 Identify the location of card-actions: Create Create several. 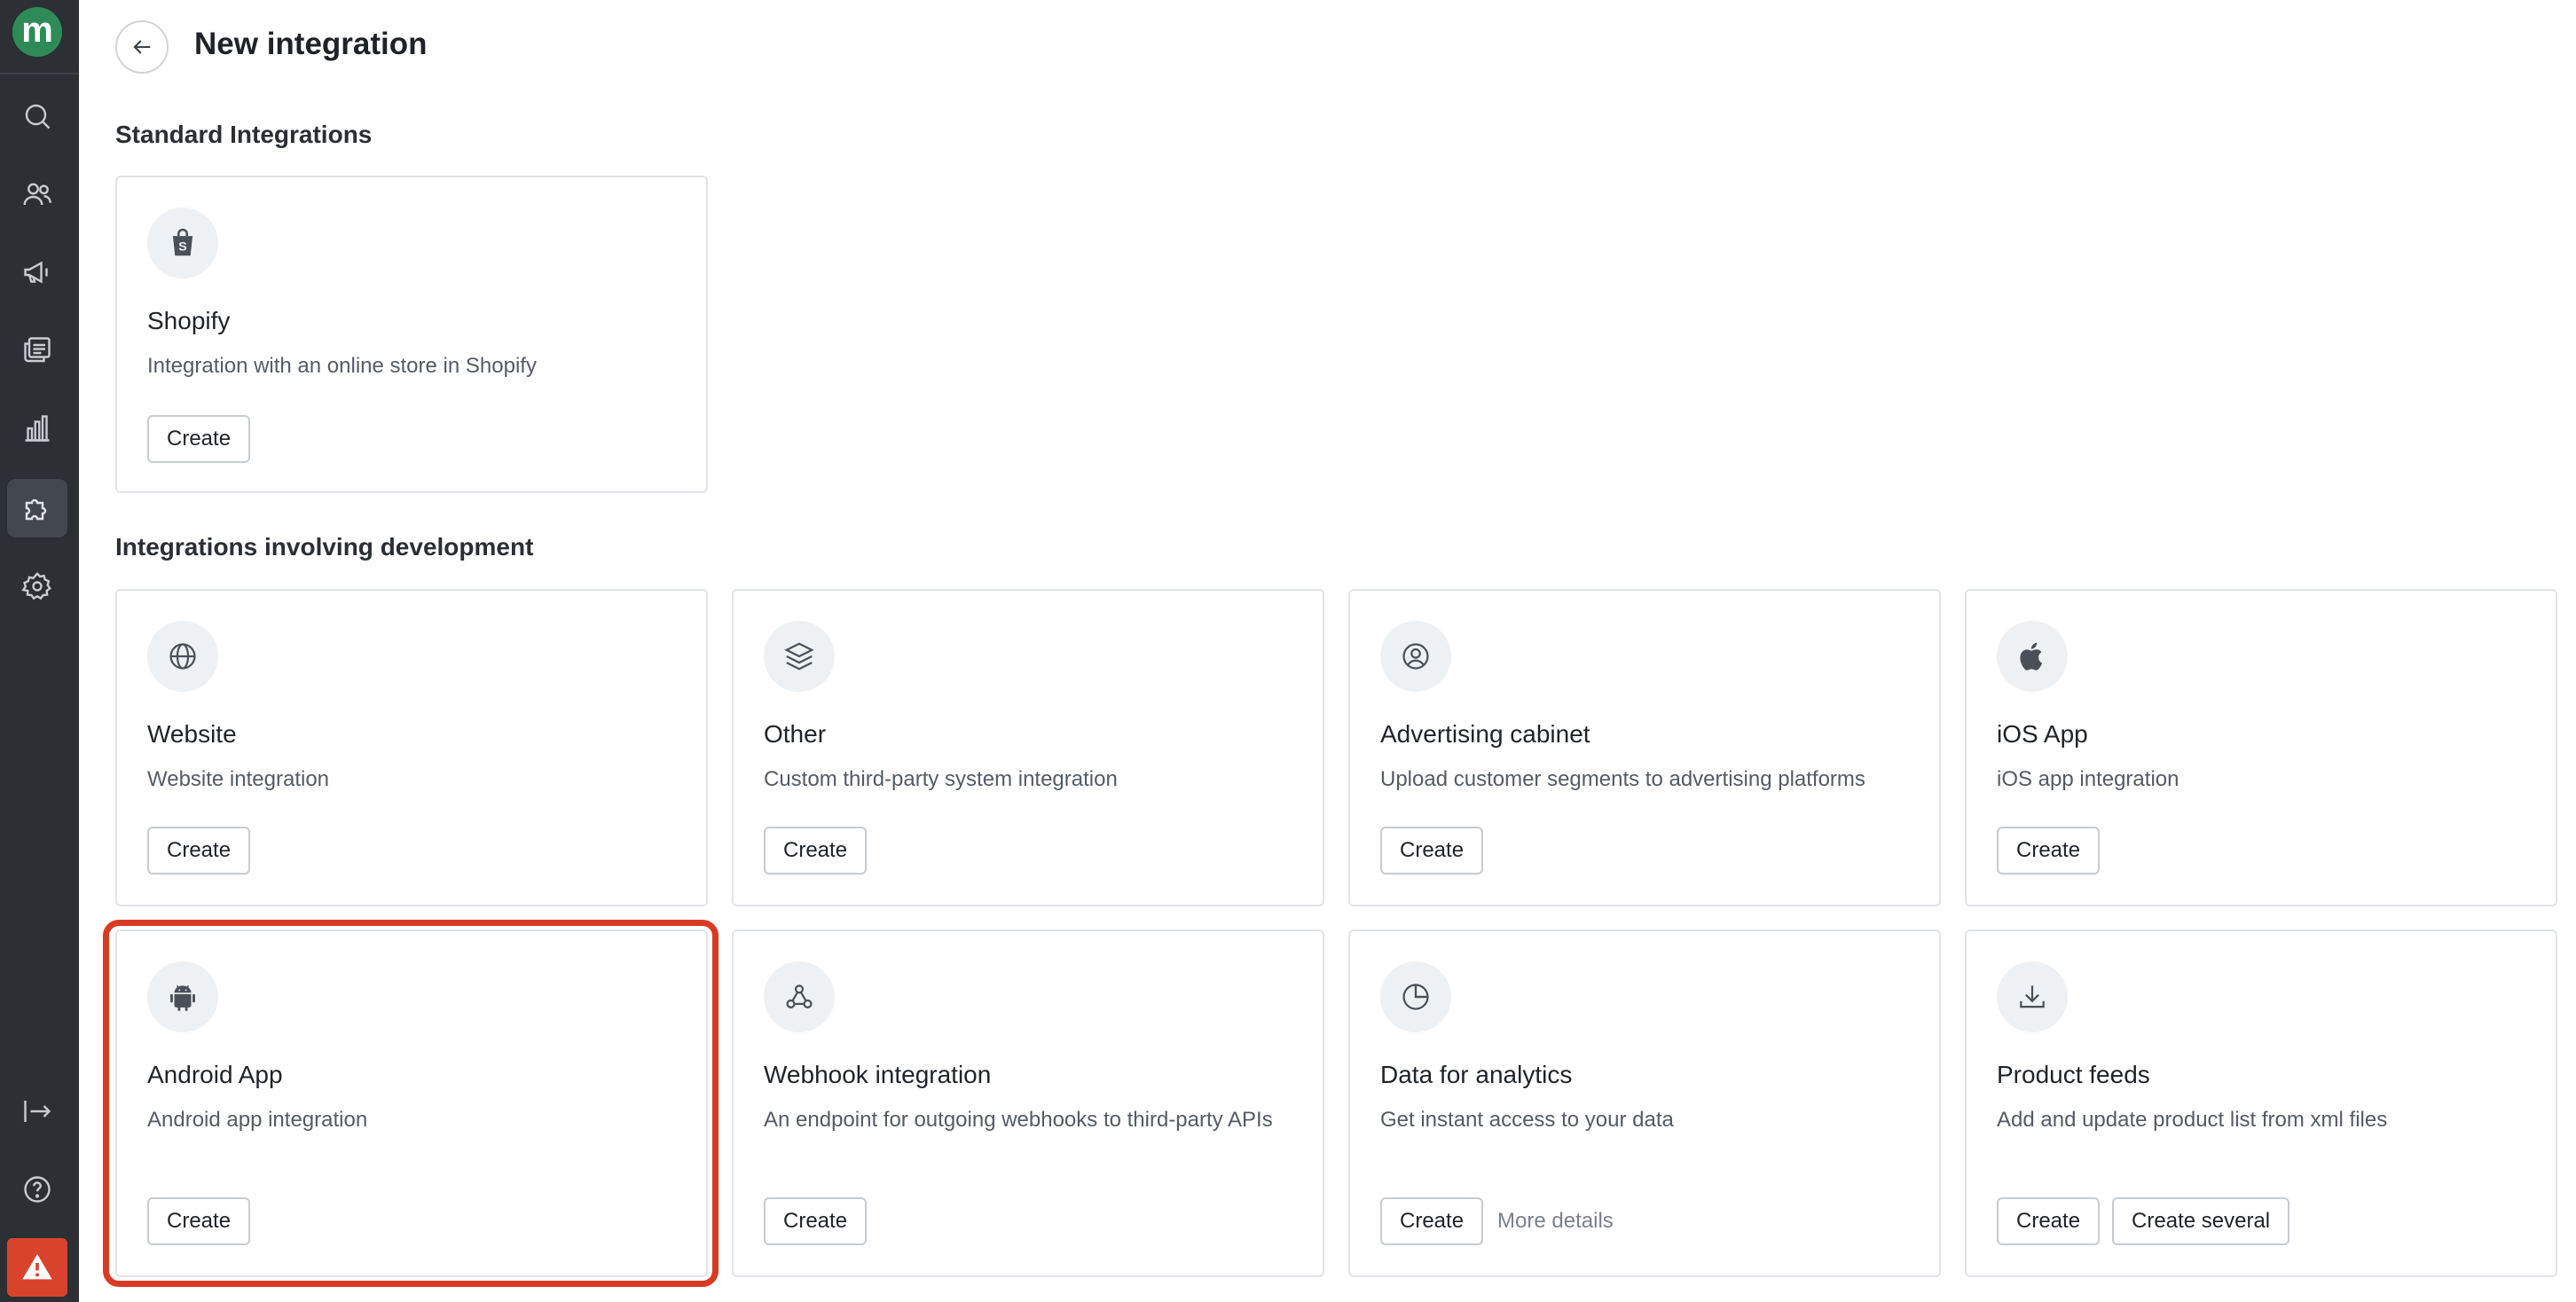
(2143, 1221).